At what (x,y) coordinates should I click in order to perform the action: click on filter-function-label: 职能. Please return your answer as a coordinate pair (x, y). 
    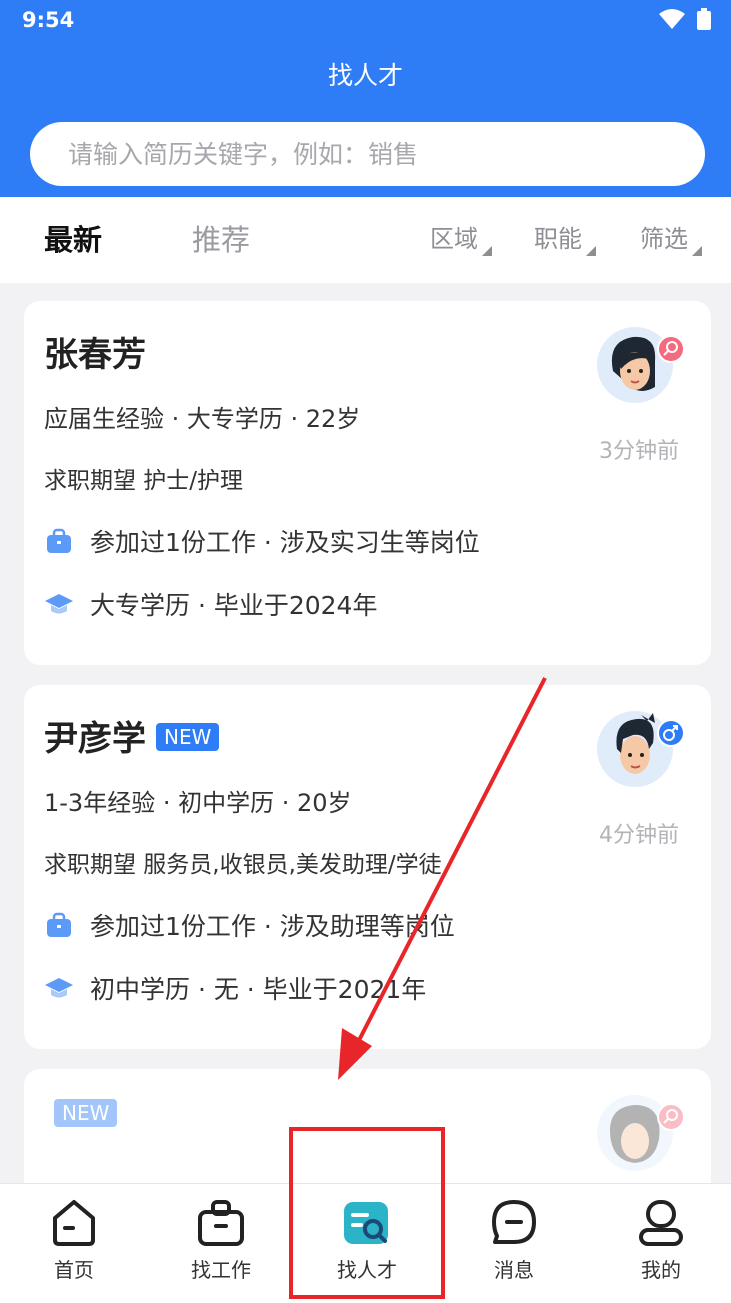
    Looking at the image, I should click on (558, 239).